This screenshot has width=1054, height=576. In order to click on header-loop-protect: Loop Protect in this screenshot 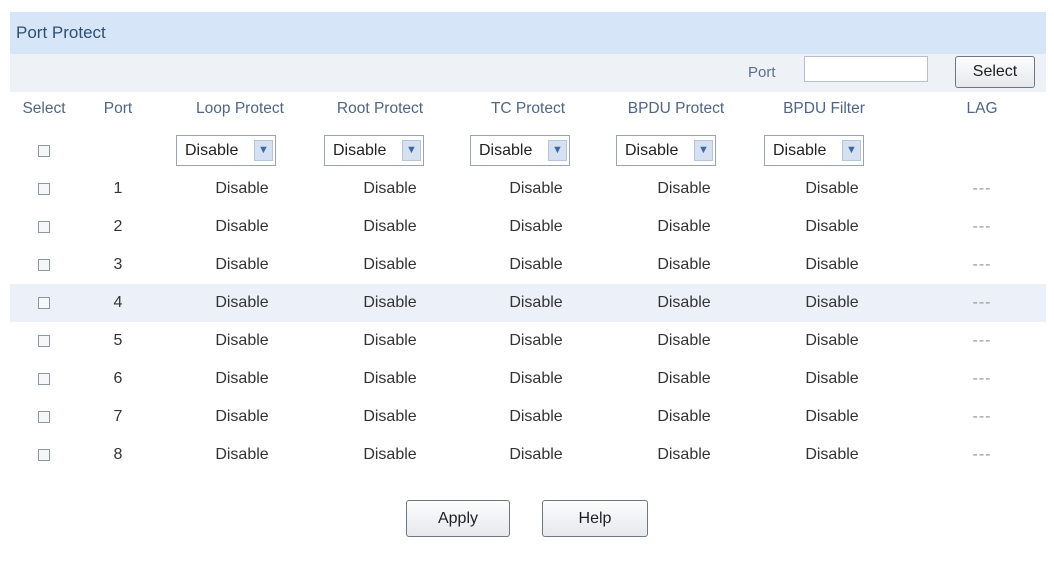, I will do `click(240, 108)`.